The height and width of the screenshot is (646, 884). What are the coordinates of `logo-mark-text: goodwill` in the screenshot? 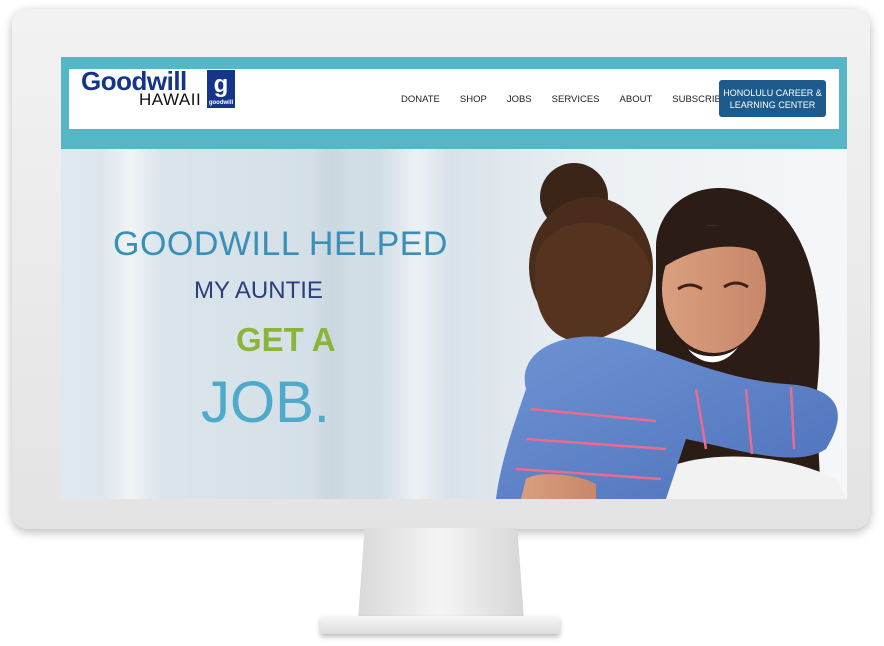 It's located at (221, 103).